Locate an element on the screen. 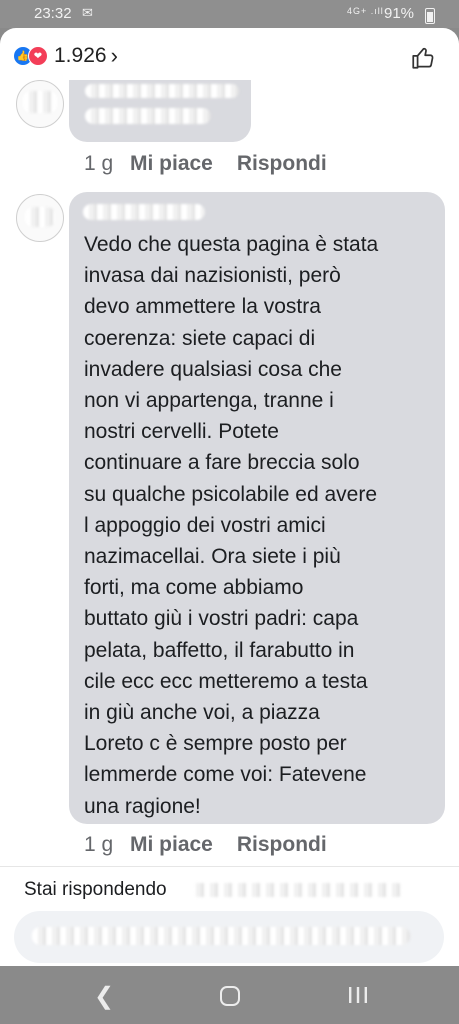 Image resolution: width=459 pixels, height=1024 pixels. redacted-reply-text is located at coordinates (221, 936).